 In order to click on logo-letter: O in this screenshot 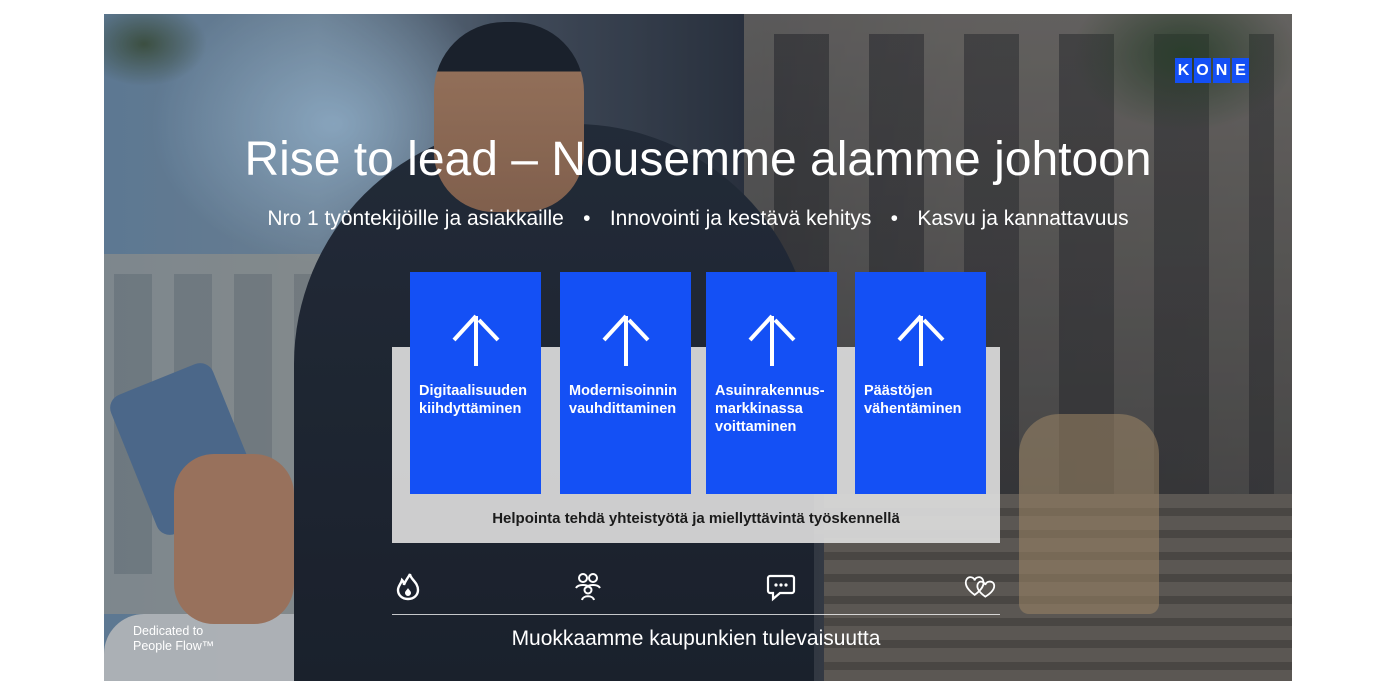, I will do `click(1202, 70)`.